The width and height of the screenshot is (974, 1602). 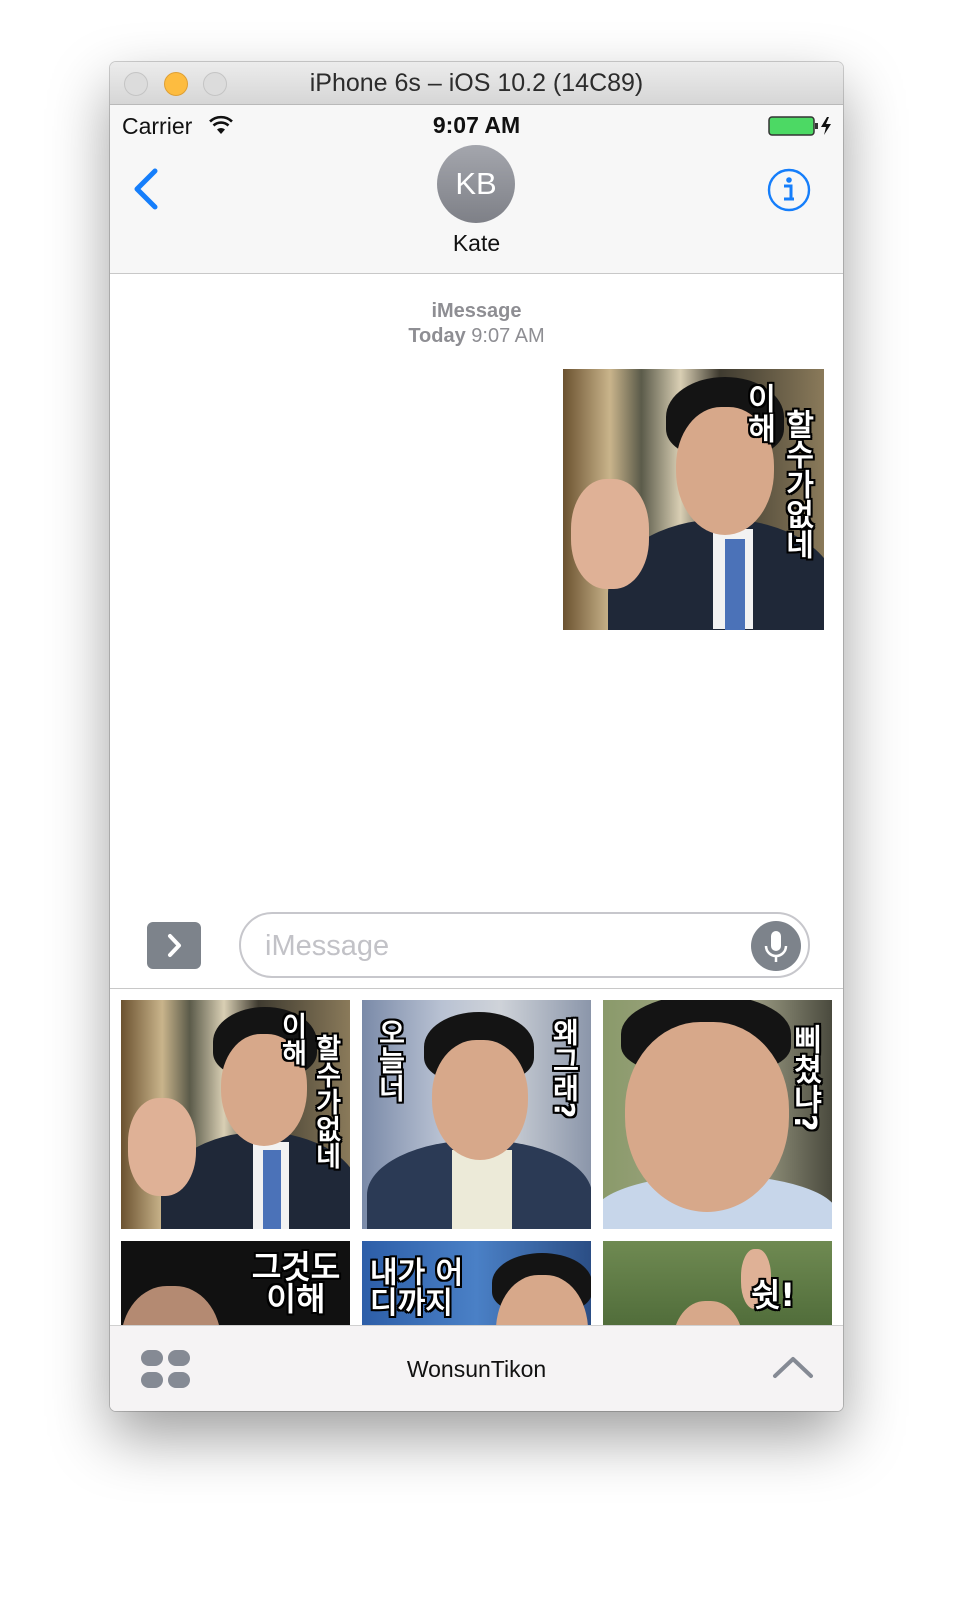 What do you see at coordinates (476, 311) in the screenshot?
I see `service-label: iMessage` at bounding box center [476, 311].